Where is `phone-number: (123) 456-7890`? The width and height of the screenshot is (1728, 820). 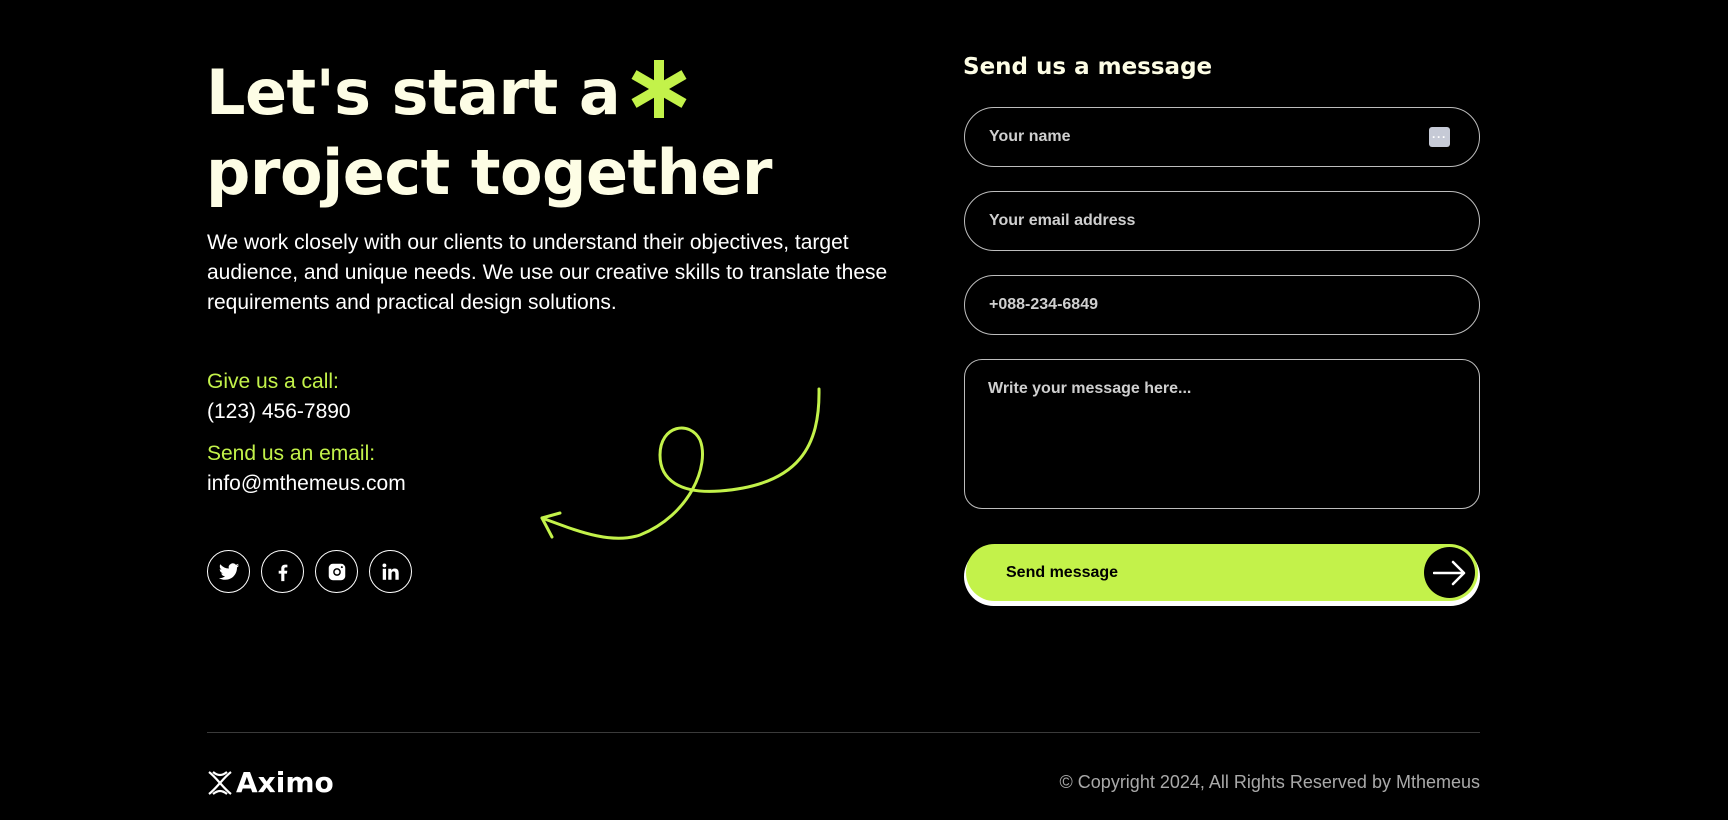
phone-number: (123) 456-7890 is located at coordinates (279, 412).